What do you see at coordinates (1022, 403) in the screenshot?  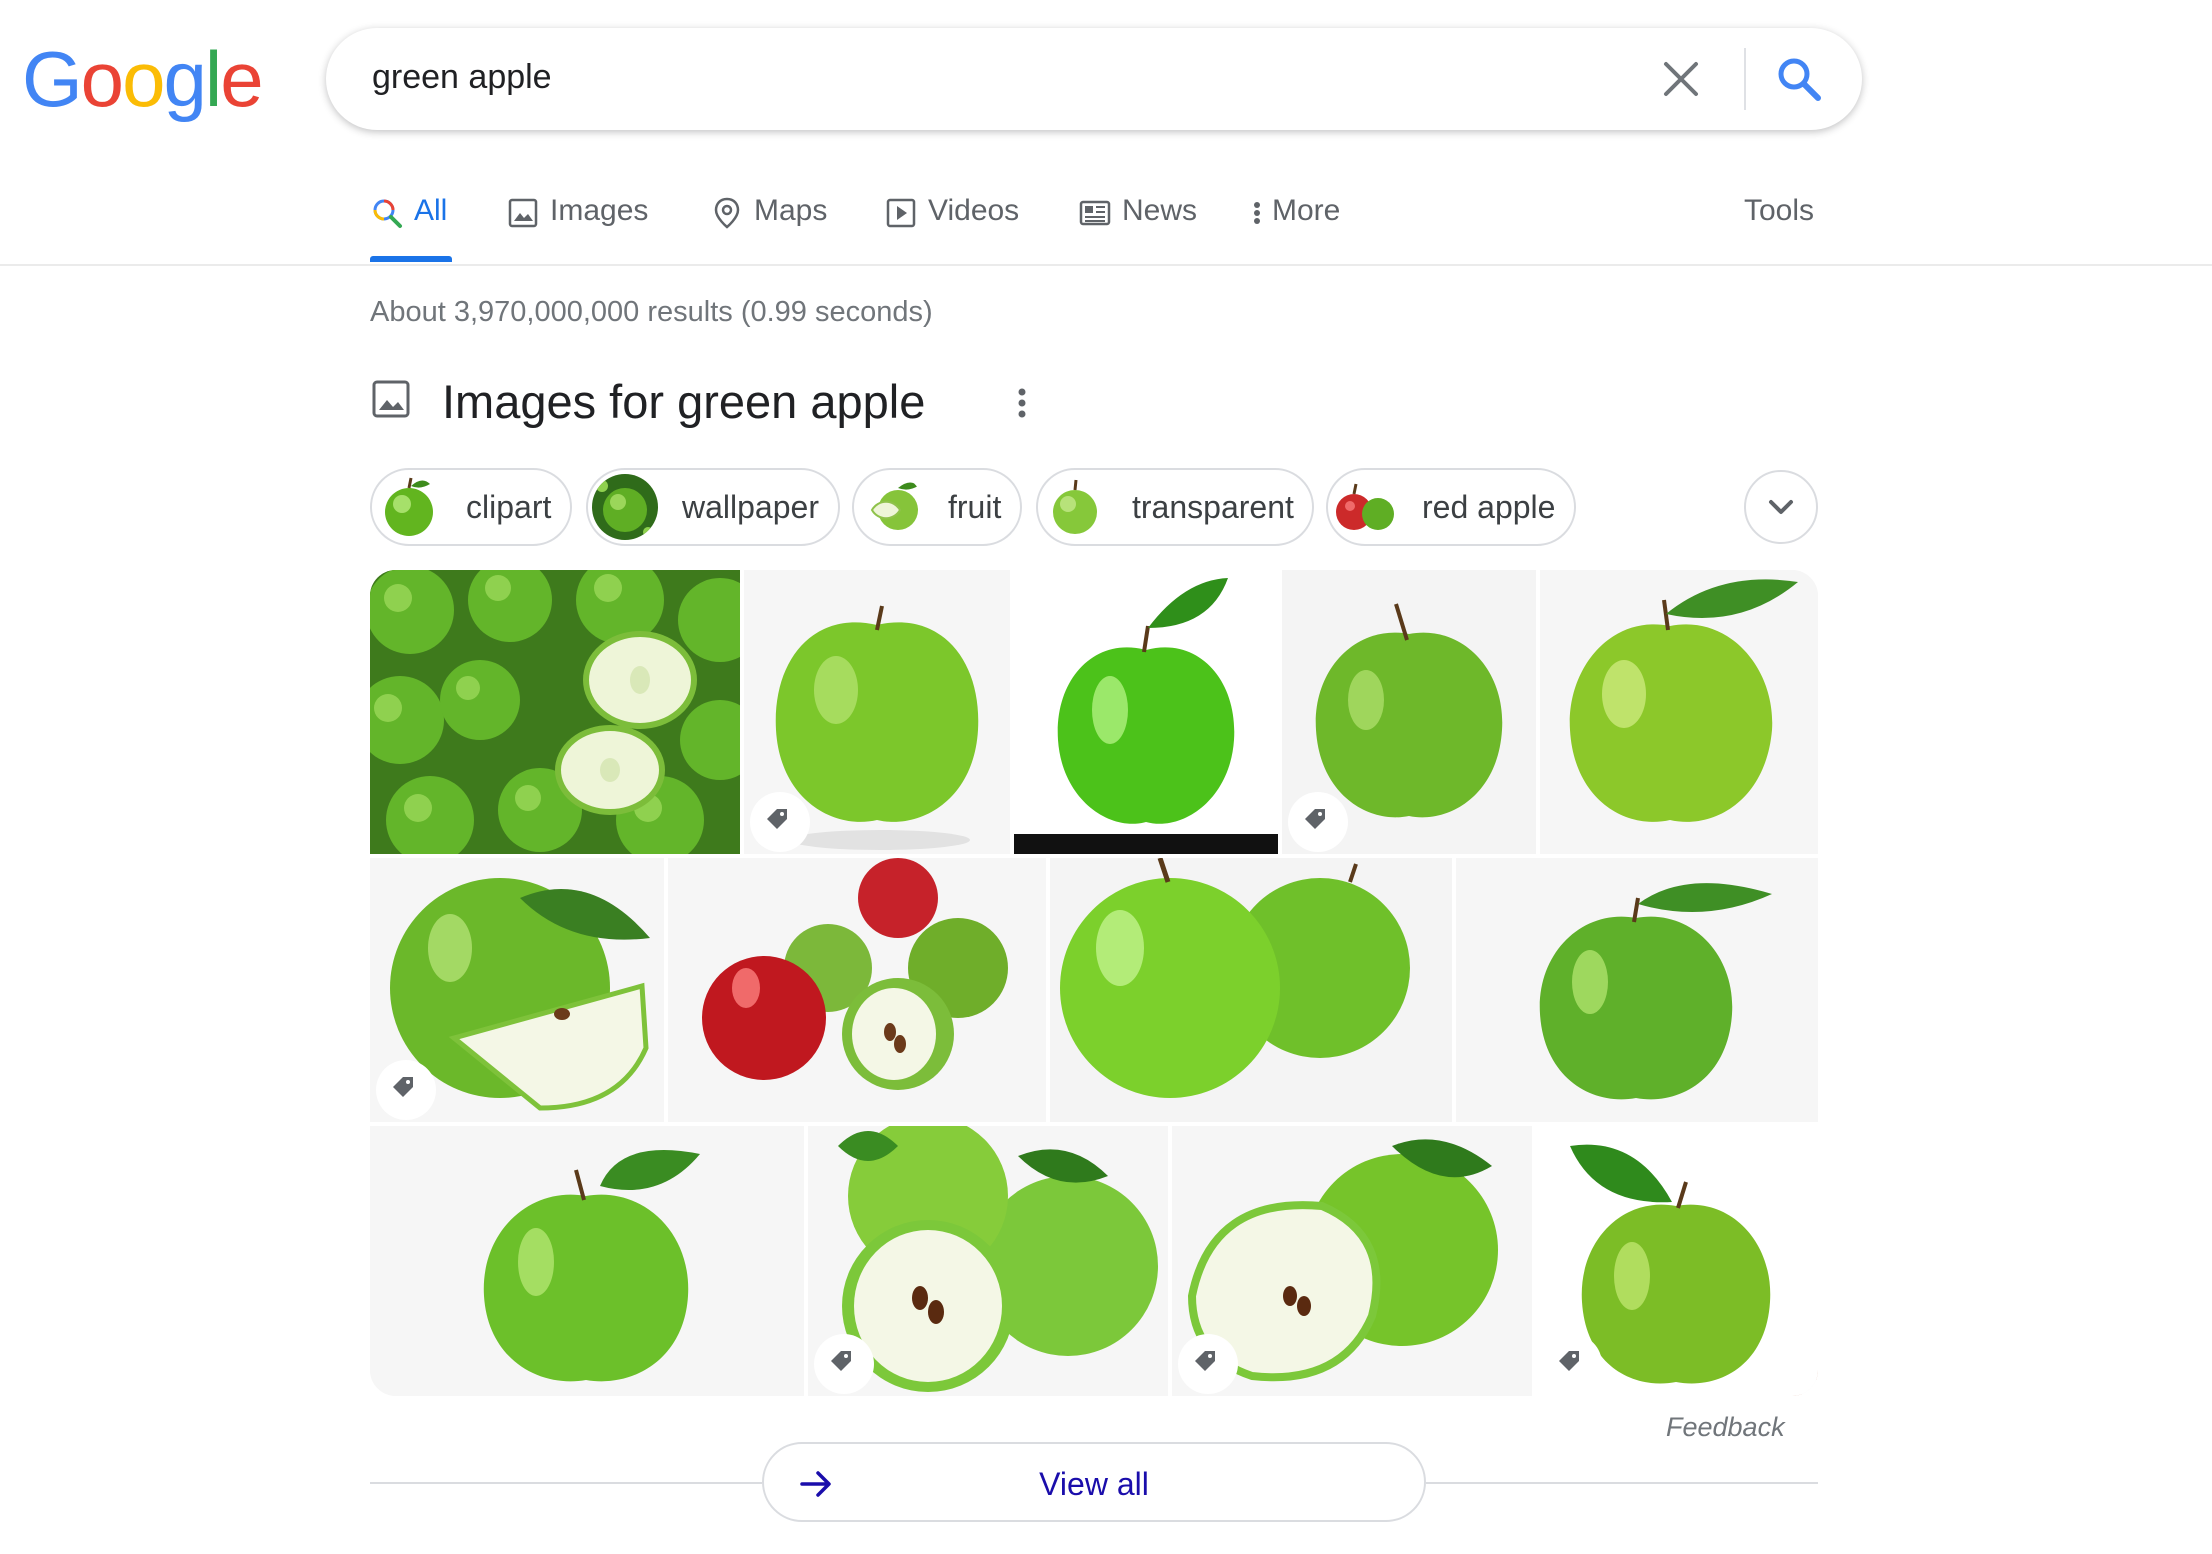 I see `more-options-icon` at bounding box center [1022, 403].